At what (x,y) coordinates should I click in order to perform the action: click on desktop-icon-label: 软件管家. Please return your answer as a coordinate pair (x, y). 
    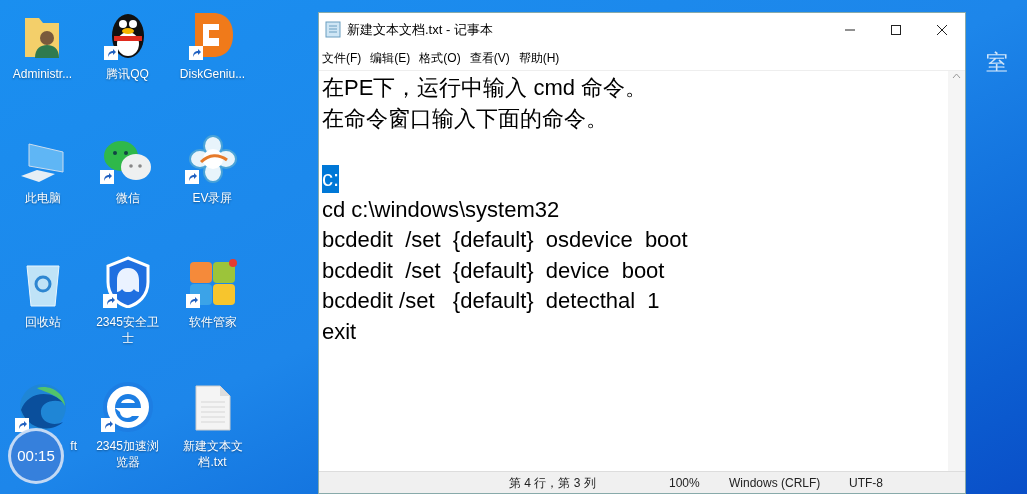
    Looking at the image, I should click on (212, 322).